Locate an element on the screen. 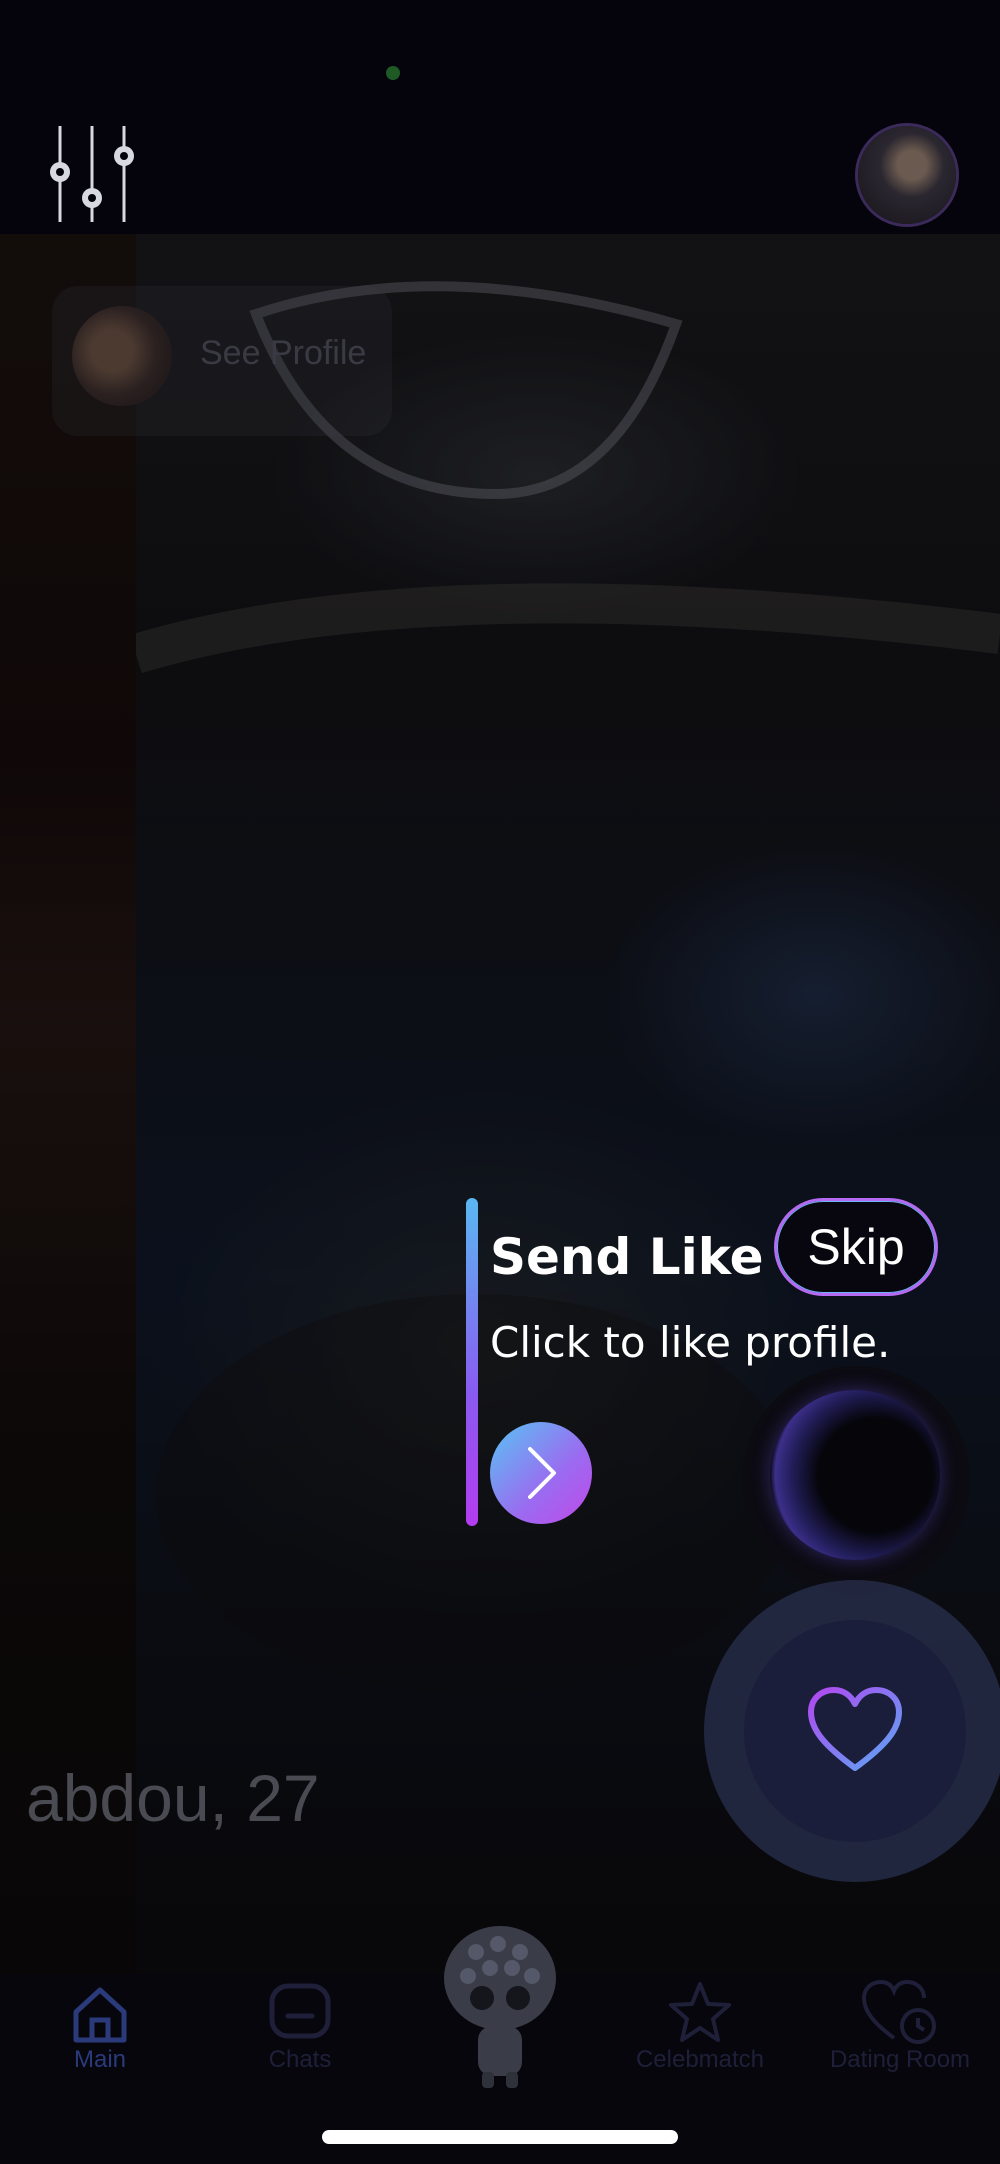  user-avatar is located at coordinates (907, 175).